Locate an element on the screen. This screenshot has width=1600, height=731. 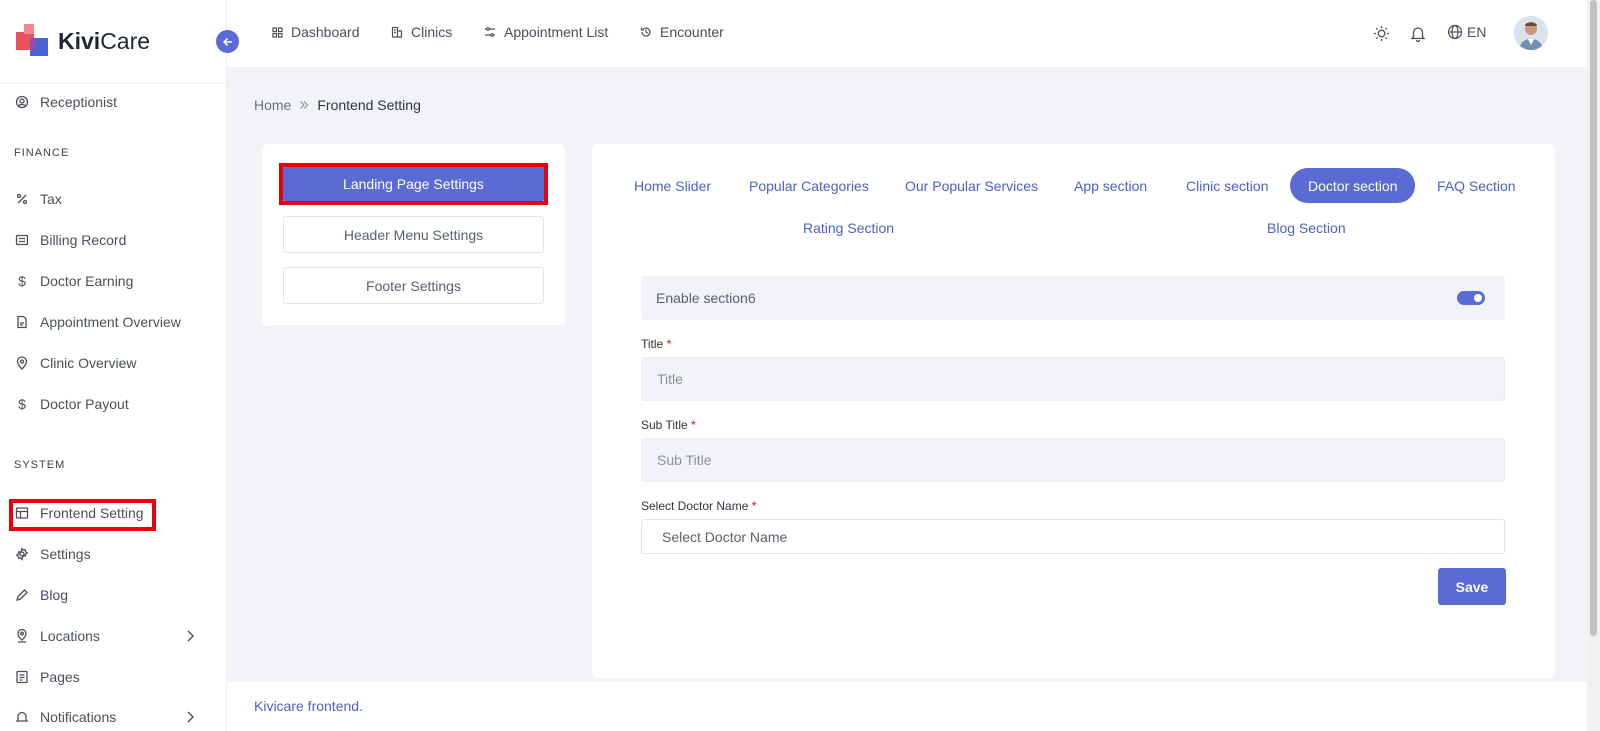
footer-suffix: . is located at coordinates (361, 706).